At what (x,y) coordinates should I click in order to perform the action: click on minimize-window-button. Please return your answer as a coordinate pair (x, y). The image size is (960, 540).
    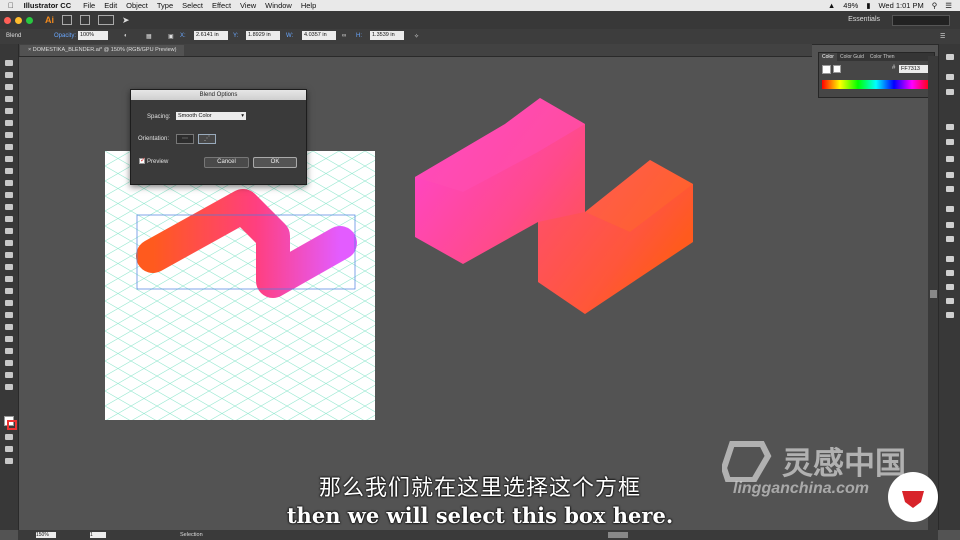
    Looking at the image, I should click on (18, 20).